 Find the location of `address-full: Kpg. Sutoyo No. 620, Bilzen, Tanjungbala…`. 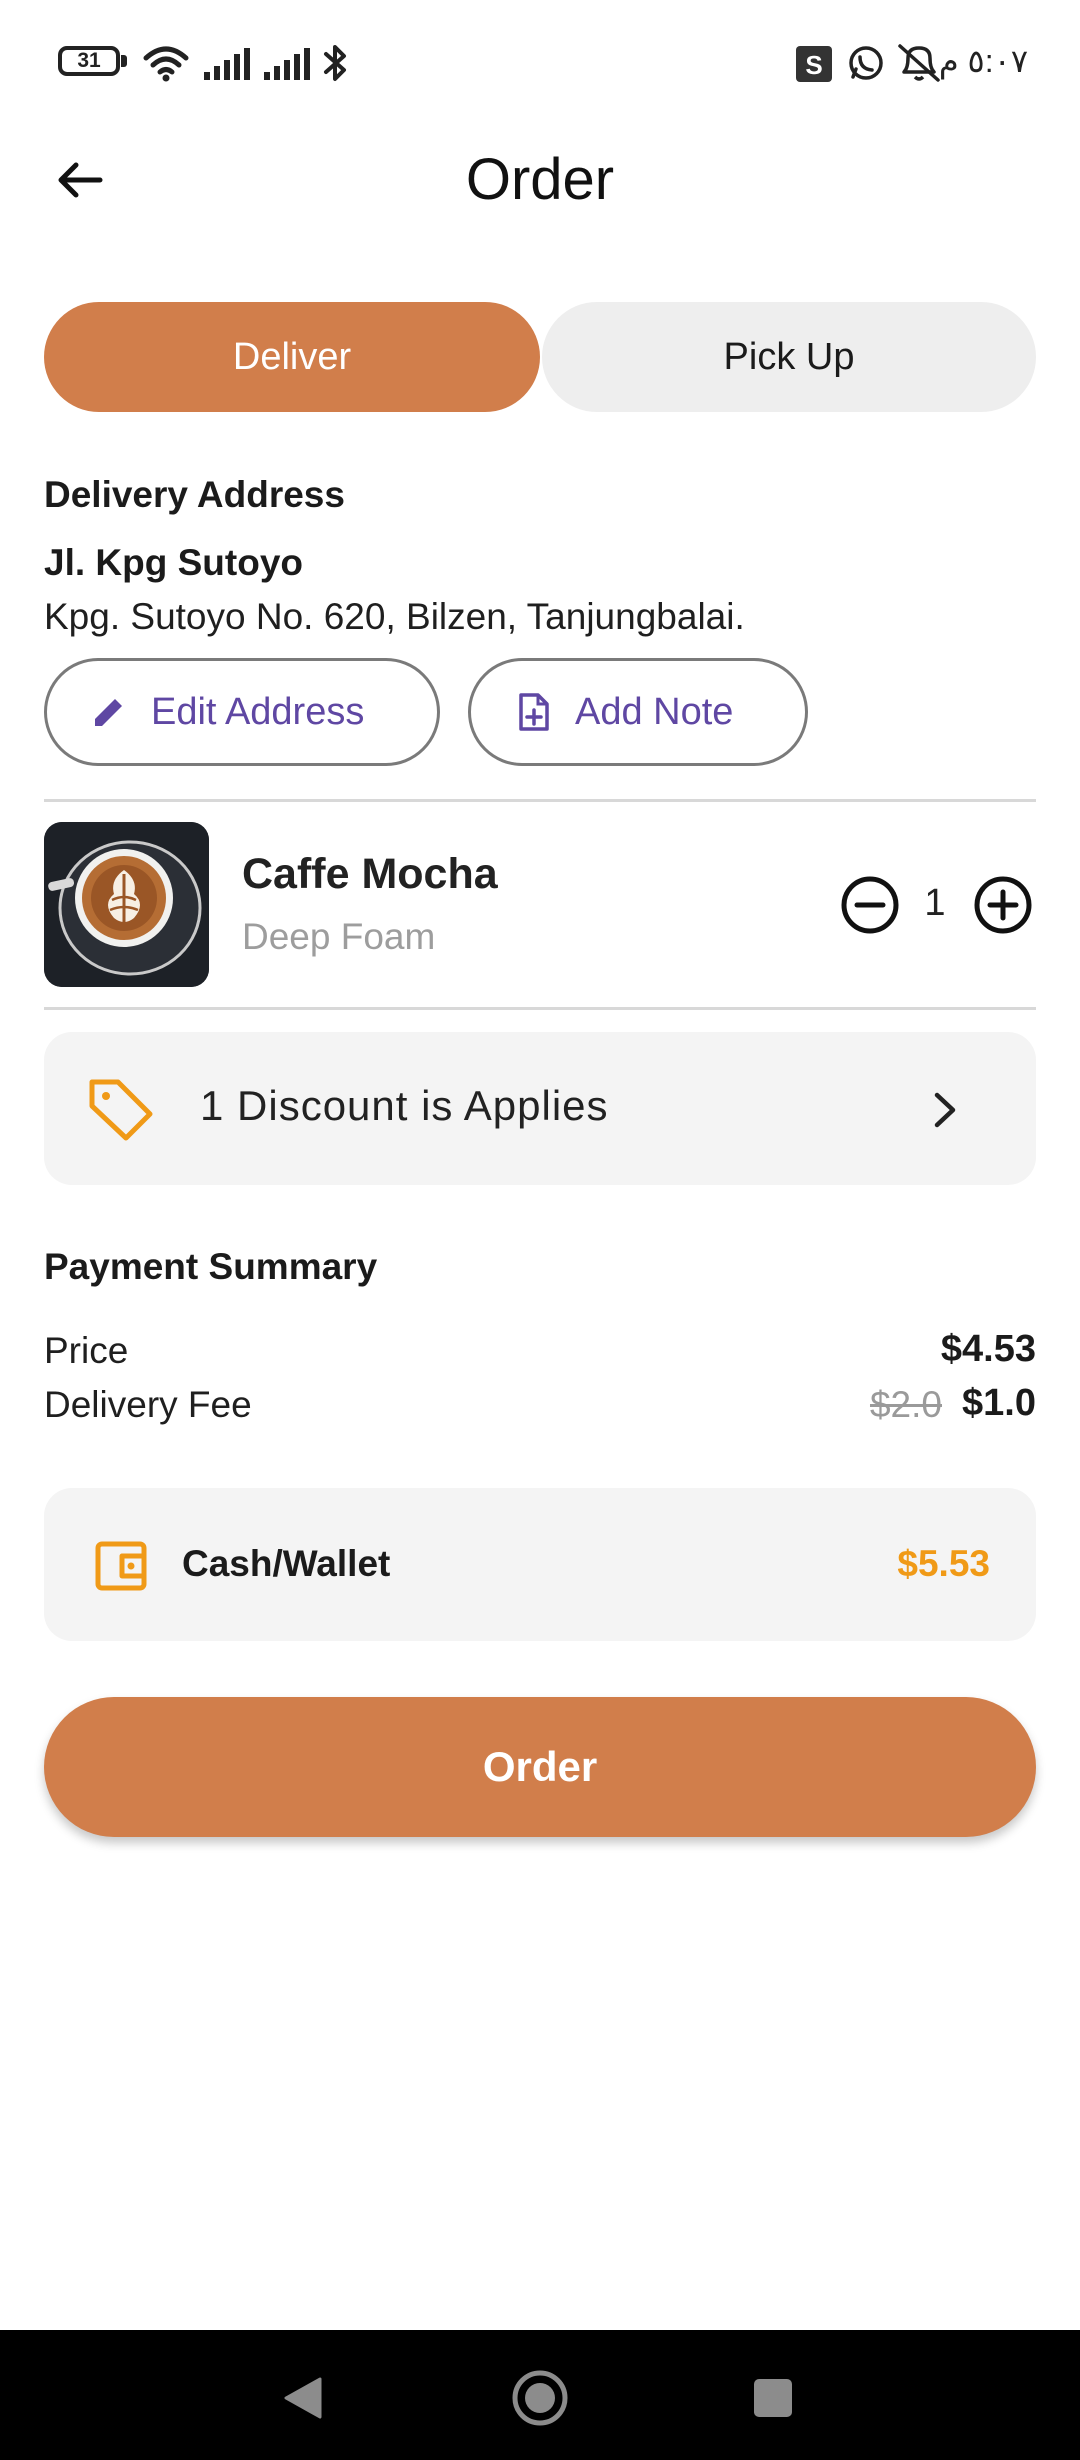

address-full: Kpg. Sutoyo No. 620, Bilzen, Tanjungbala… is located at coordinates (394, 616).